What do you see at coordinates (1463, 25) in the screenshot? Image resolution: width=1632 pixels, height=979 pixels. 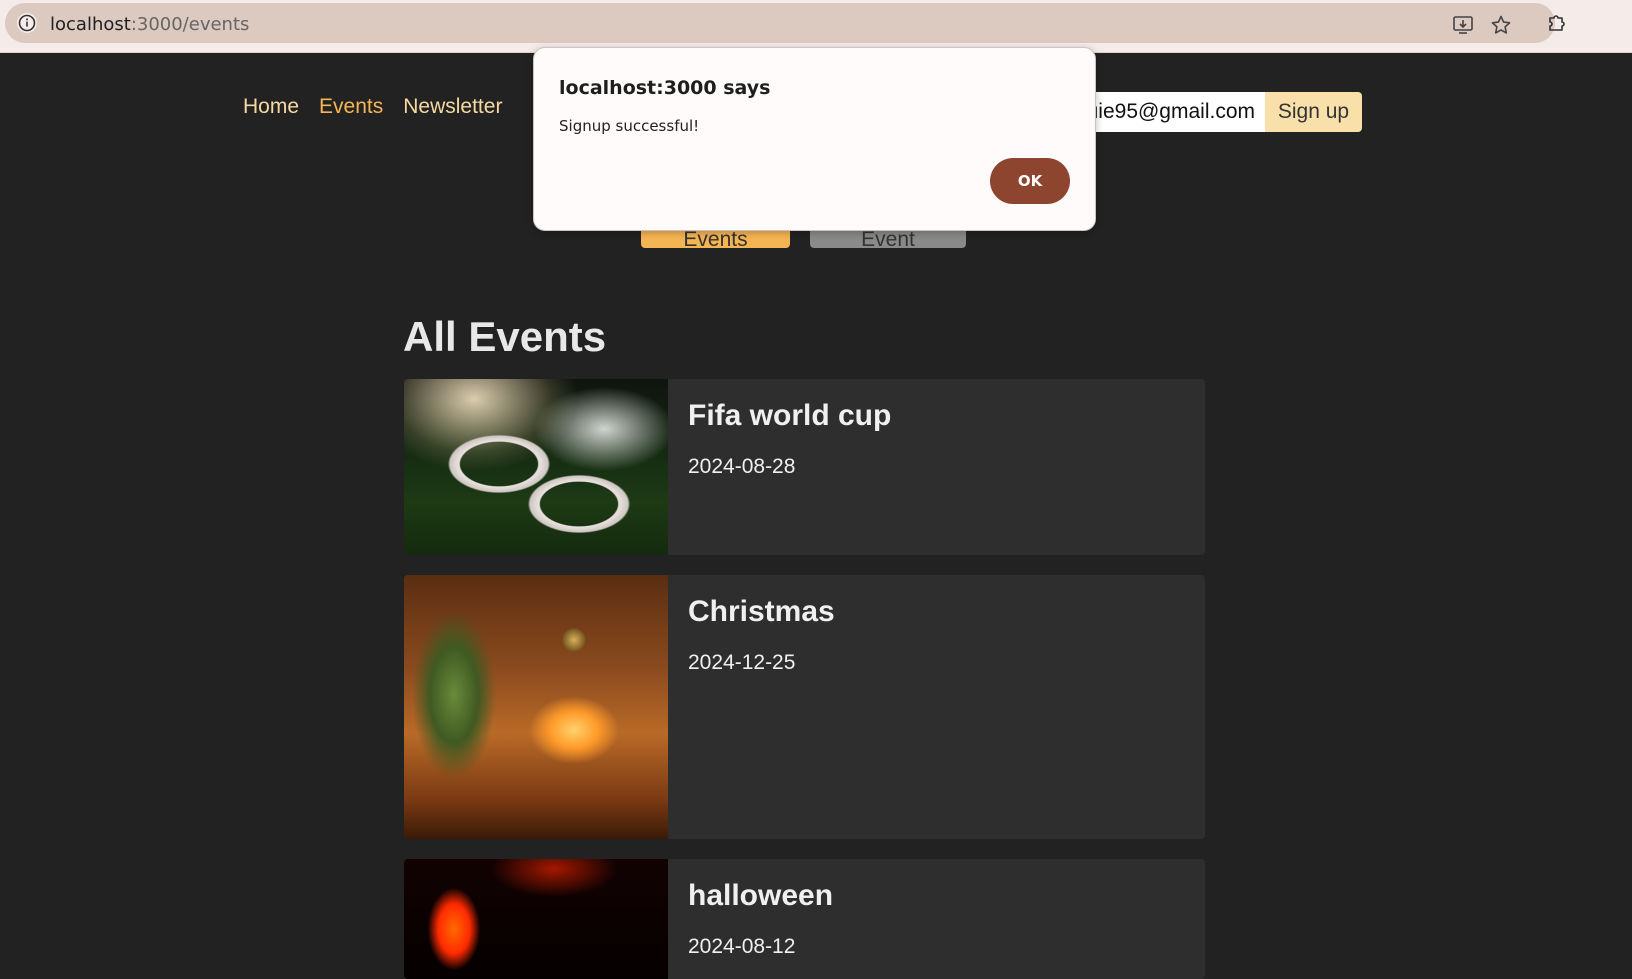 I see `install-app-icon` at bounding box center [1463, 25].